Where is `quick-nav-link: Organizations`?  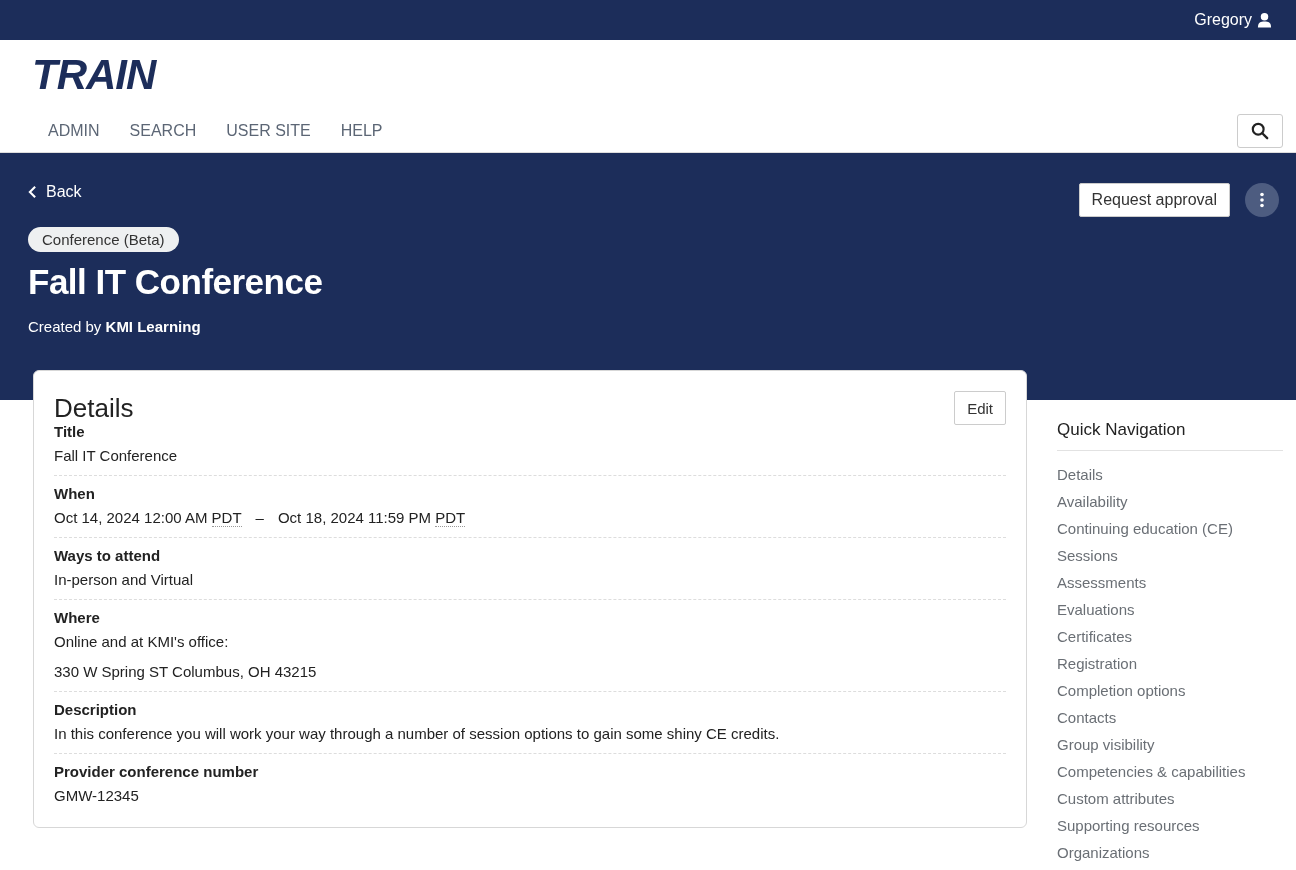
quick-nav-link: Organizations is located at coordinates (1170, 852).